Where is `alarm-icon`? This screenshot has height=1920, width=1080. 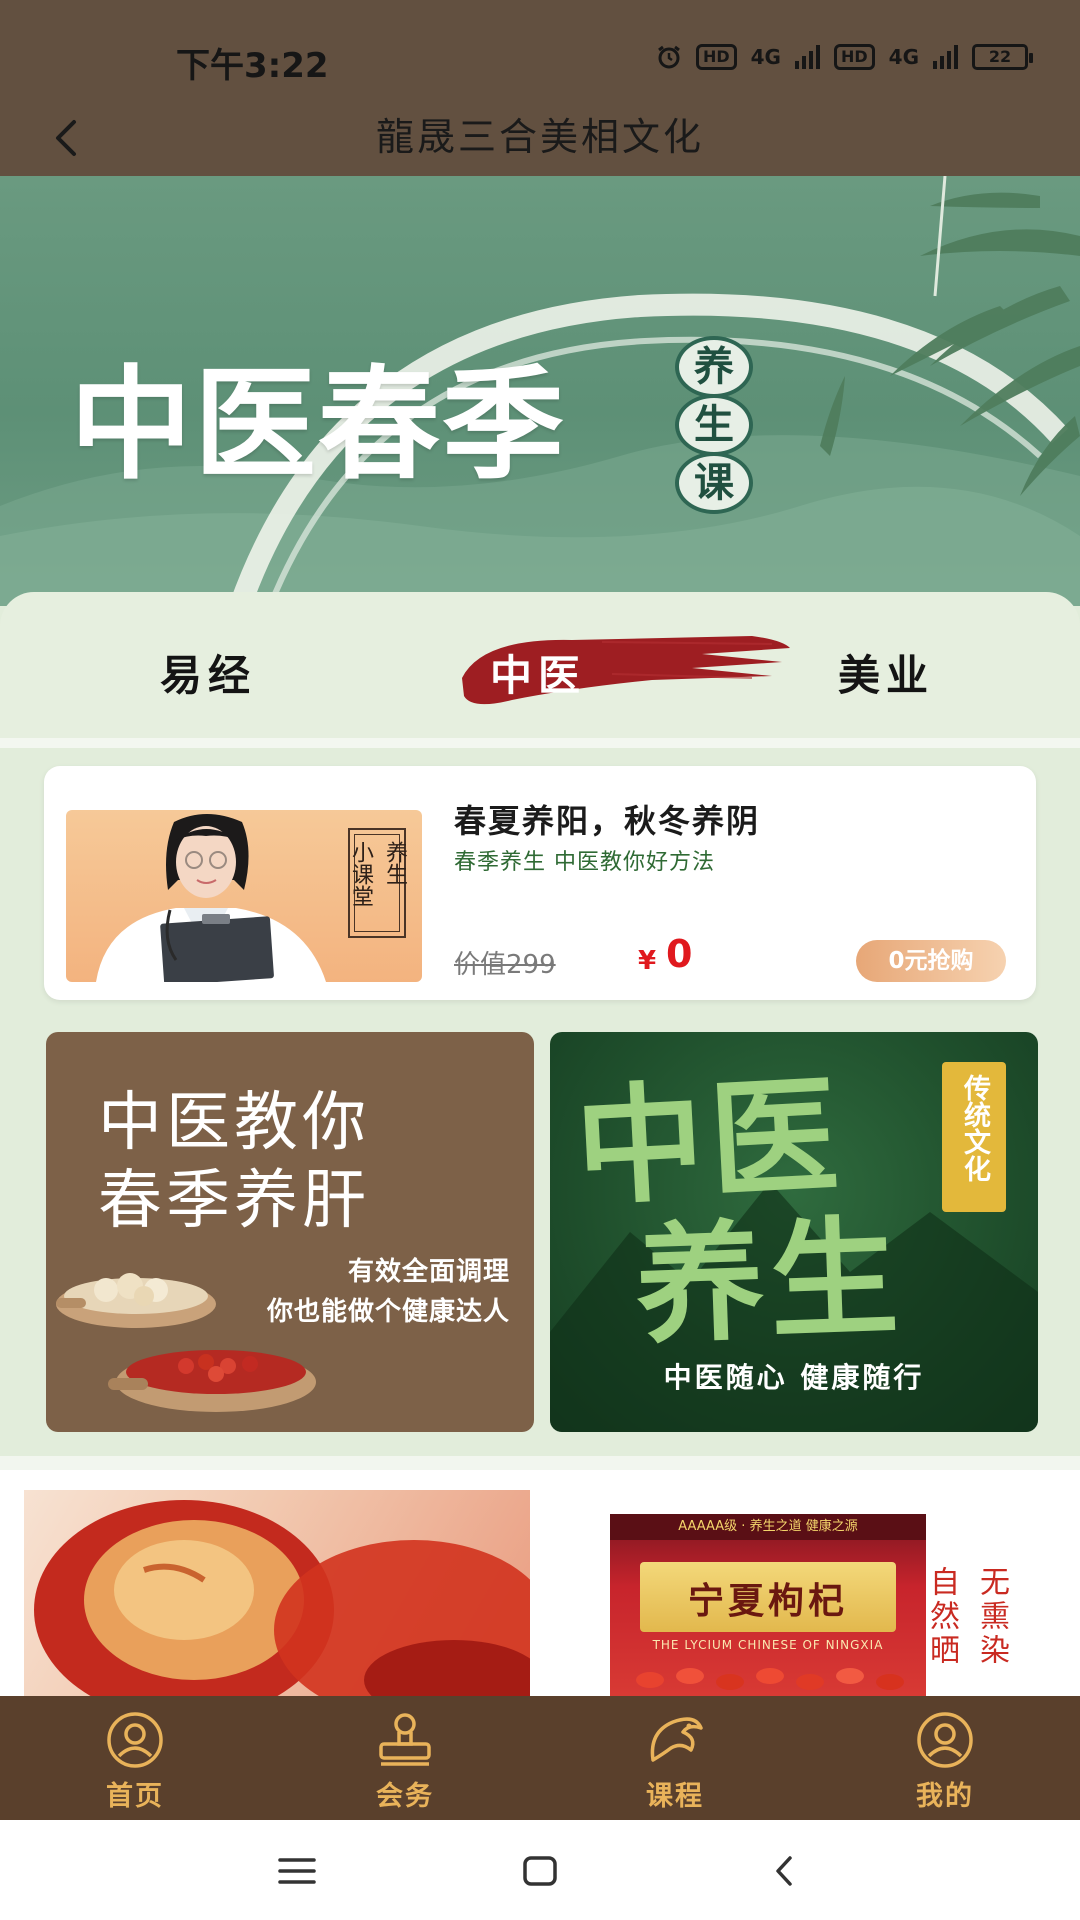 alarm-icon is located at coordinates (669, 57).